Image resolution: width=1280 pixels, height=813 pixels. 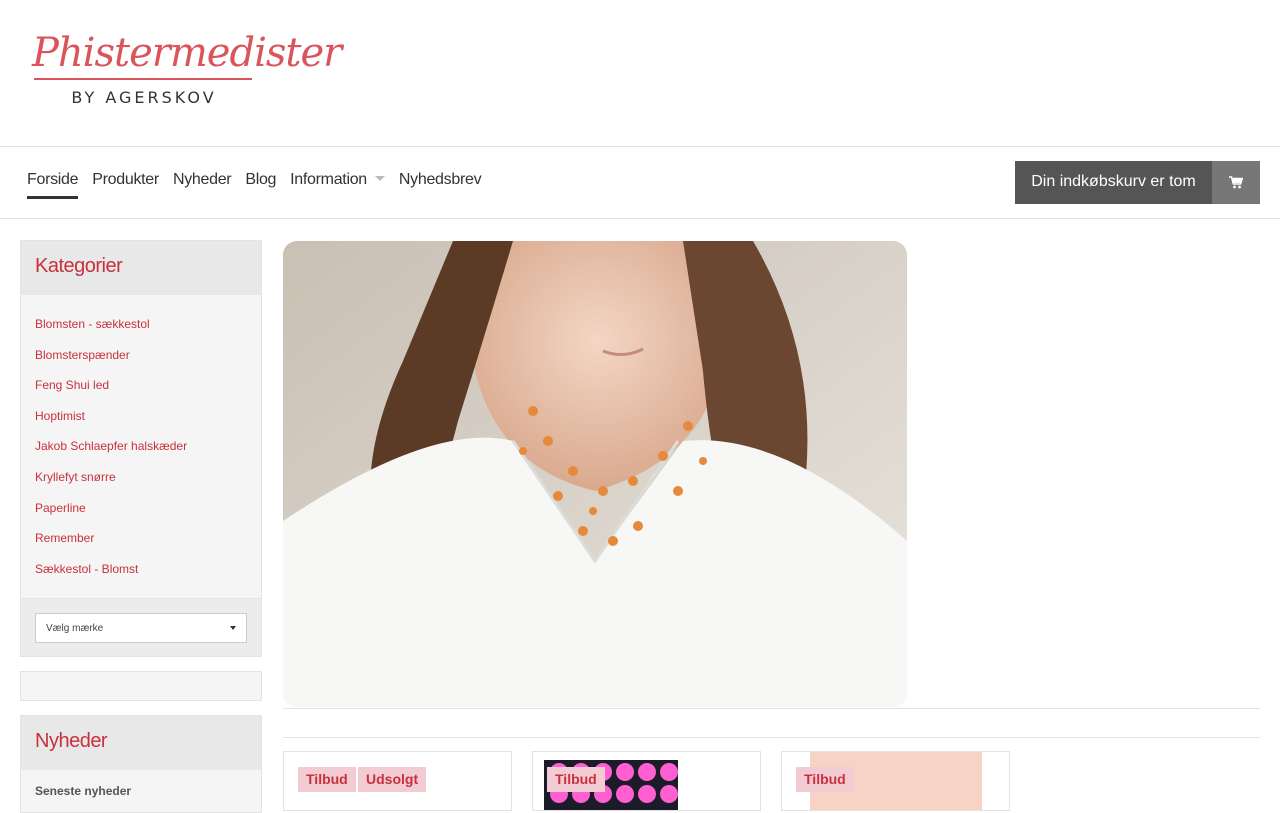 I want to click on nav-item-nyheder: Nyheder, so click(x=202, y=185).